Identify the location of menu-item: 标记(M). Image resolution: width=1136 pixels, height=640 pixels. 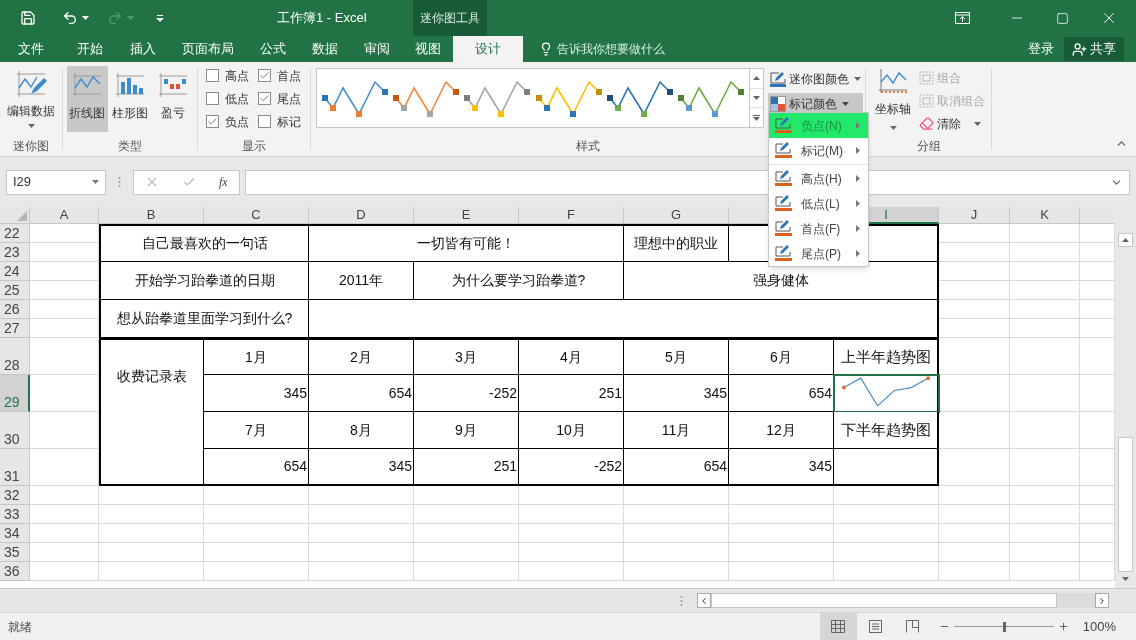
(818, 150).